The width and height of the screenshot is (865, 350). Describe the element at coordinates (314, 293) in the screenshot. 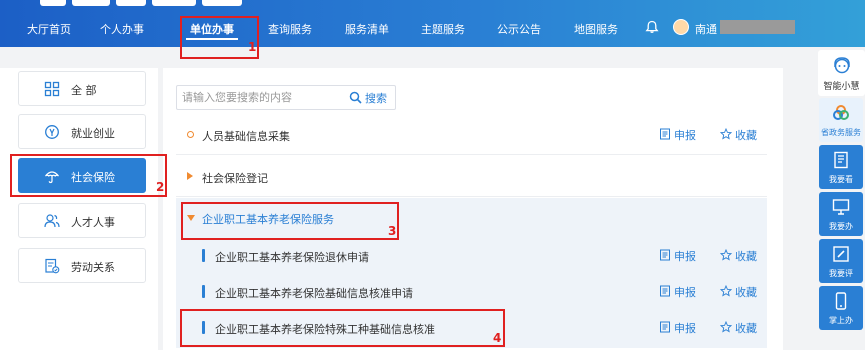

I see `list-item-label: 企业职工基本养老保险基础信息核准申请` at that location.